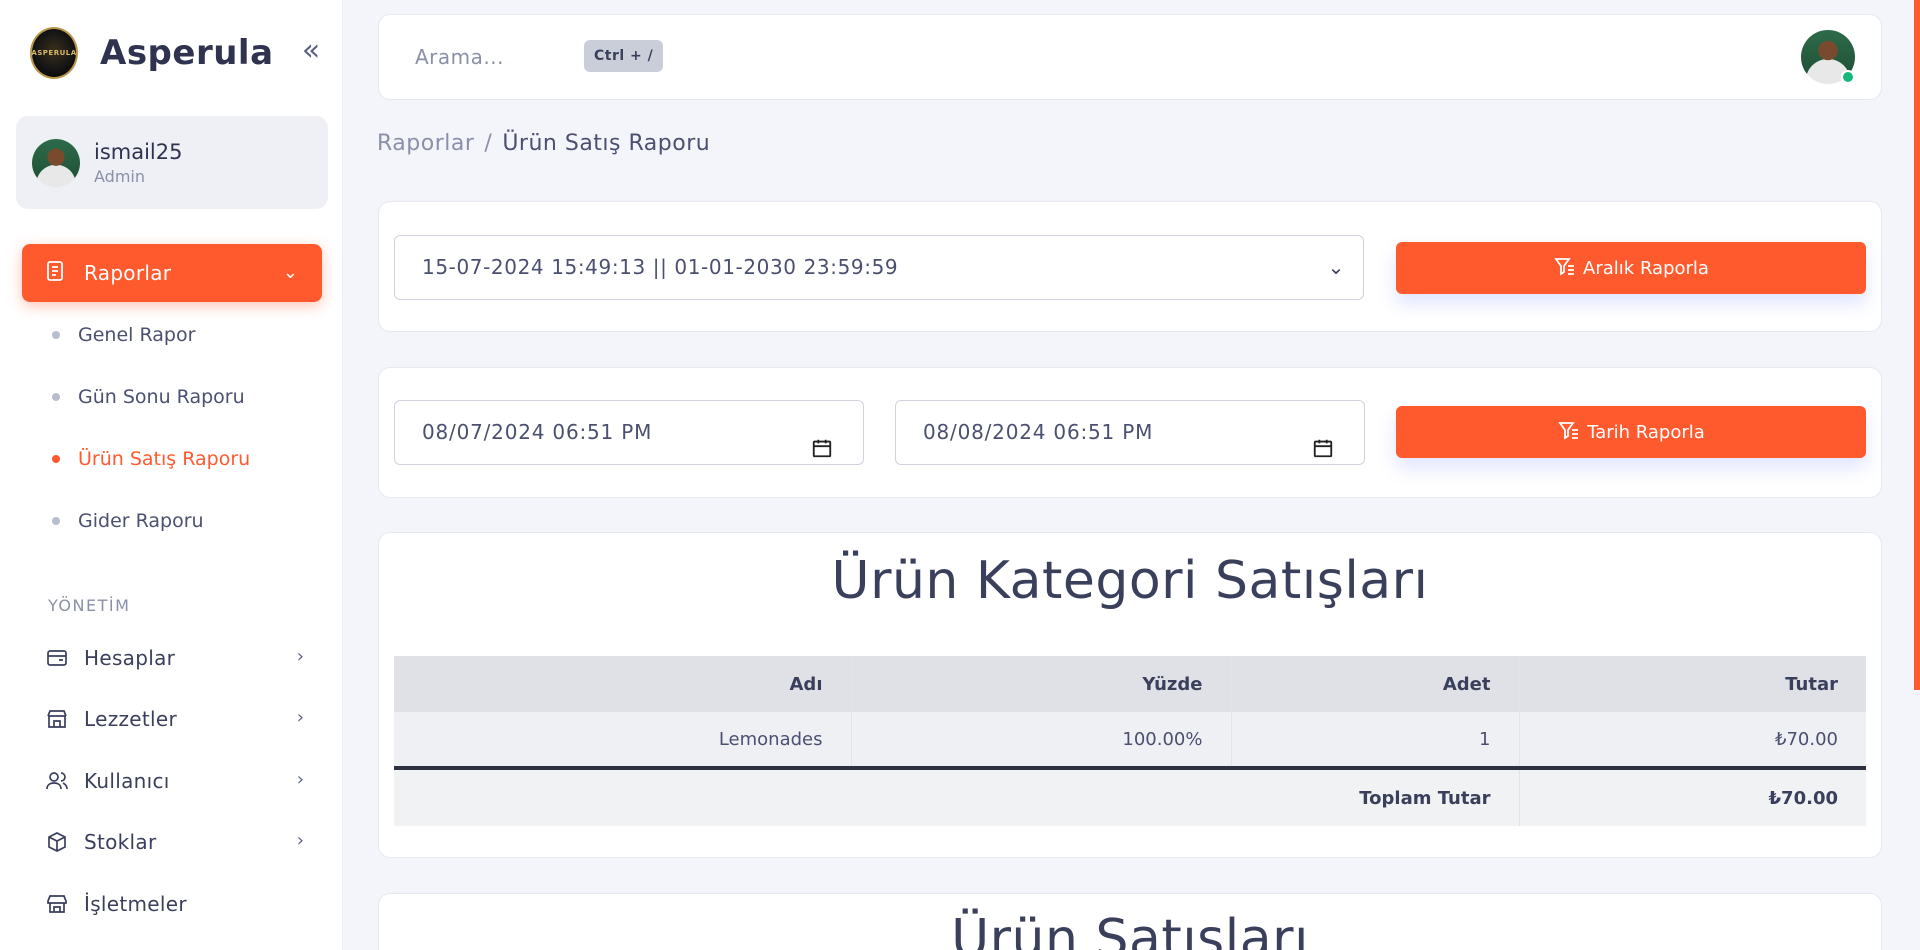  I want to click on sidebar-subitem-genel-rapor: Genel Rapor, so click(123, 335).